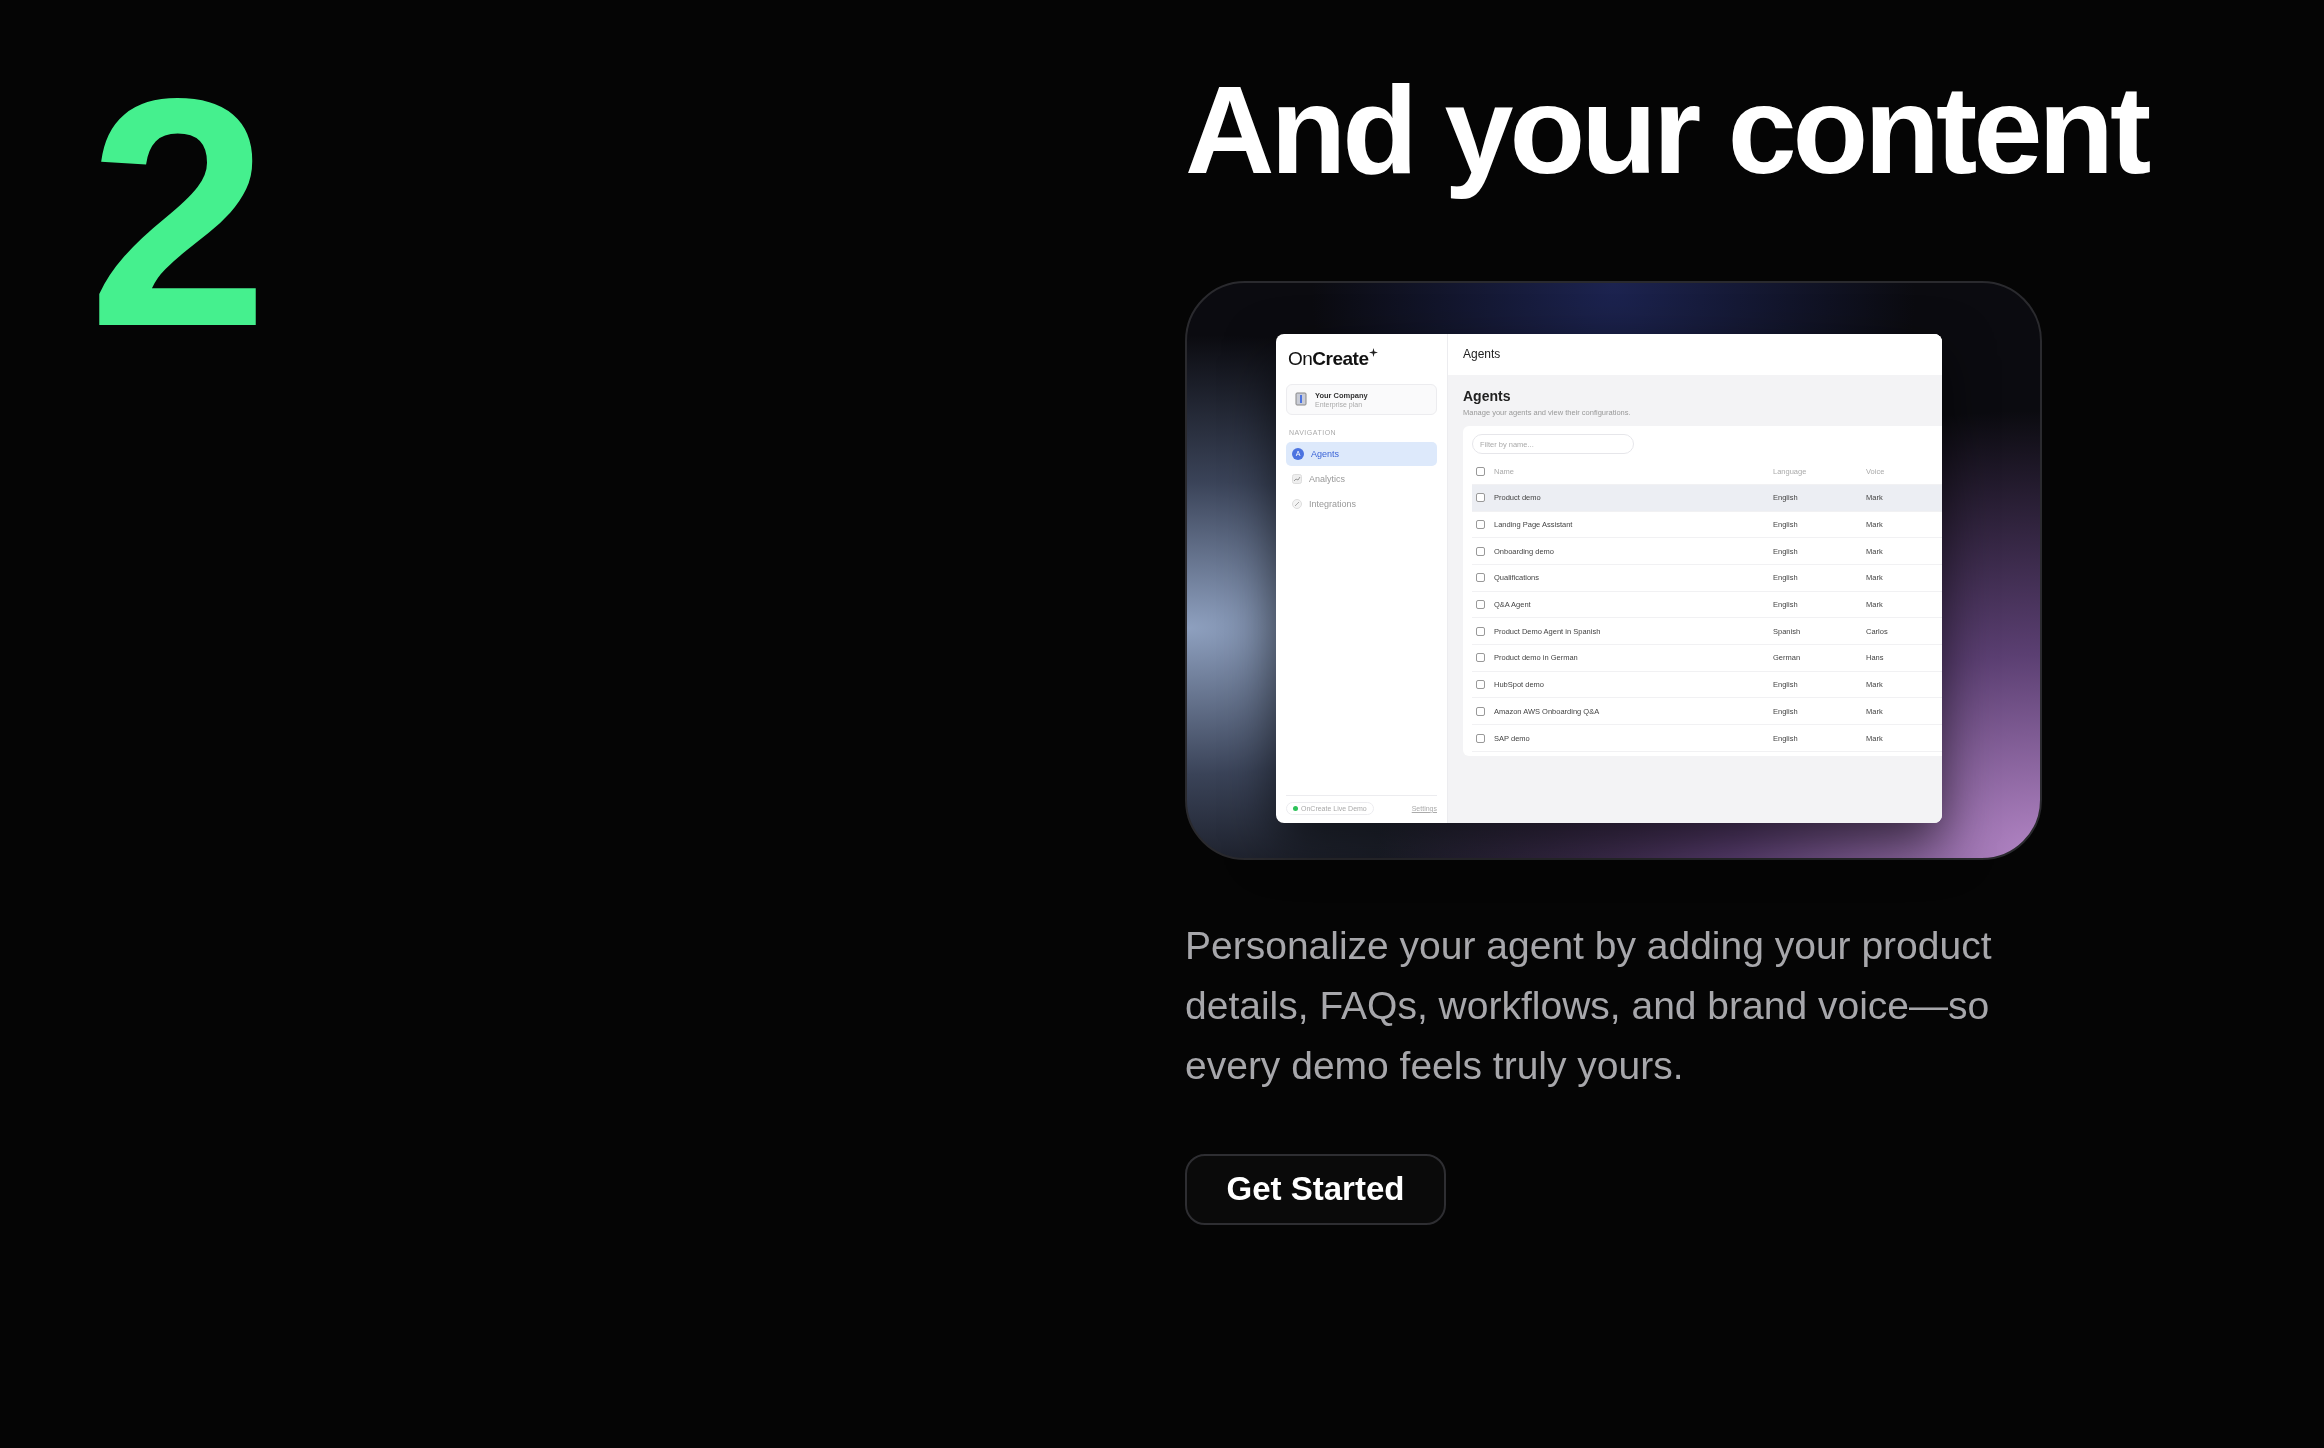 The image size is (2324, 1448). Describe the element at coordinates (1295, 808) in the screenshot. I see `status-dot-icon` at that location.